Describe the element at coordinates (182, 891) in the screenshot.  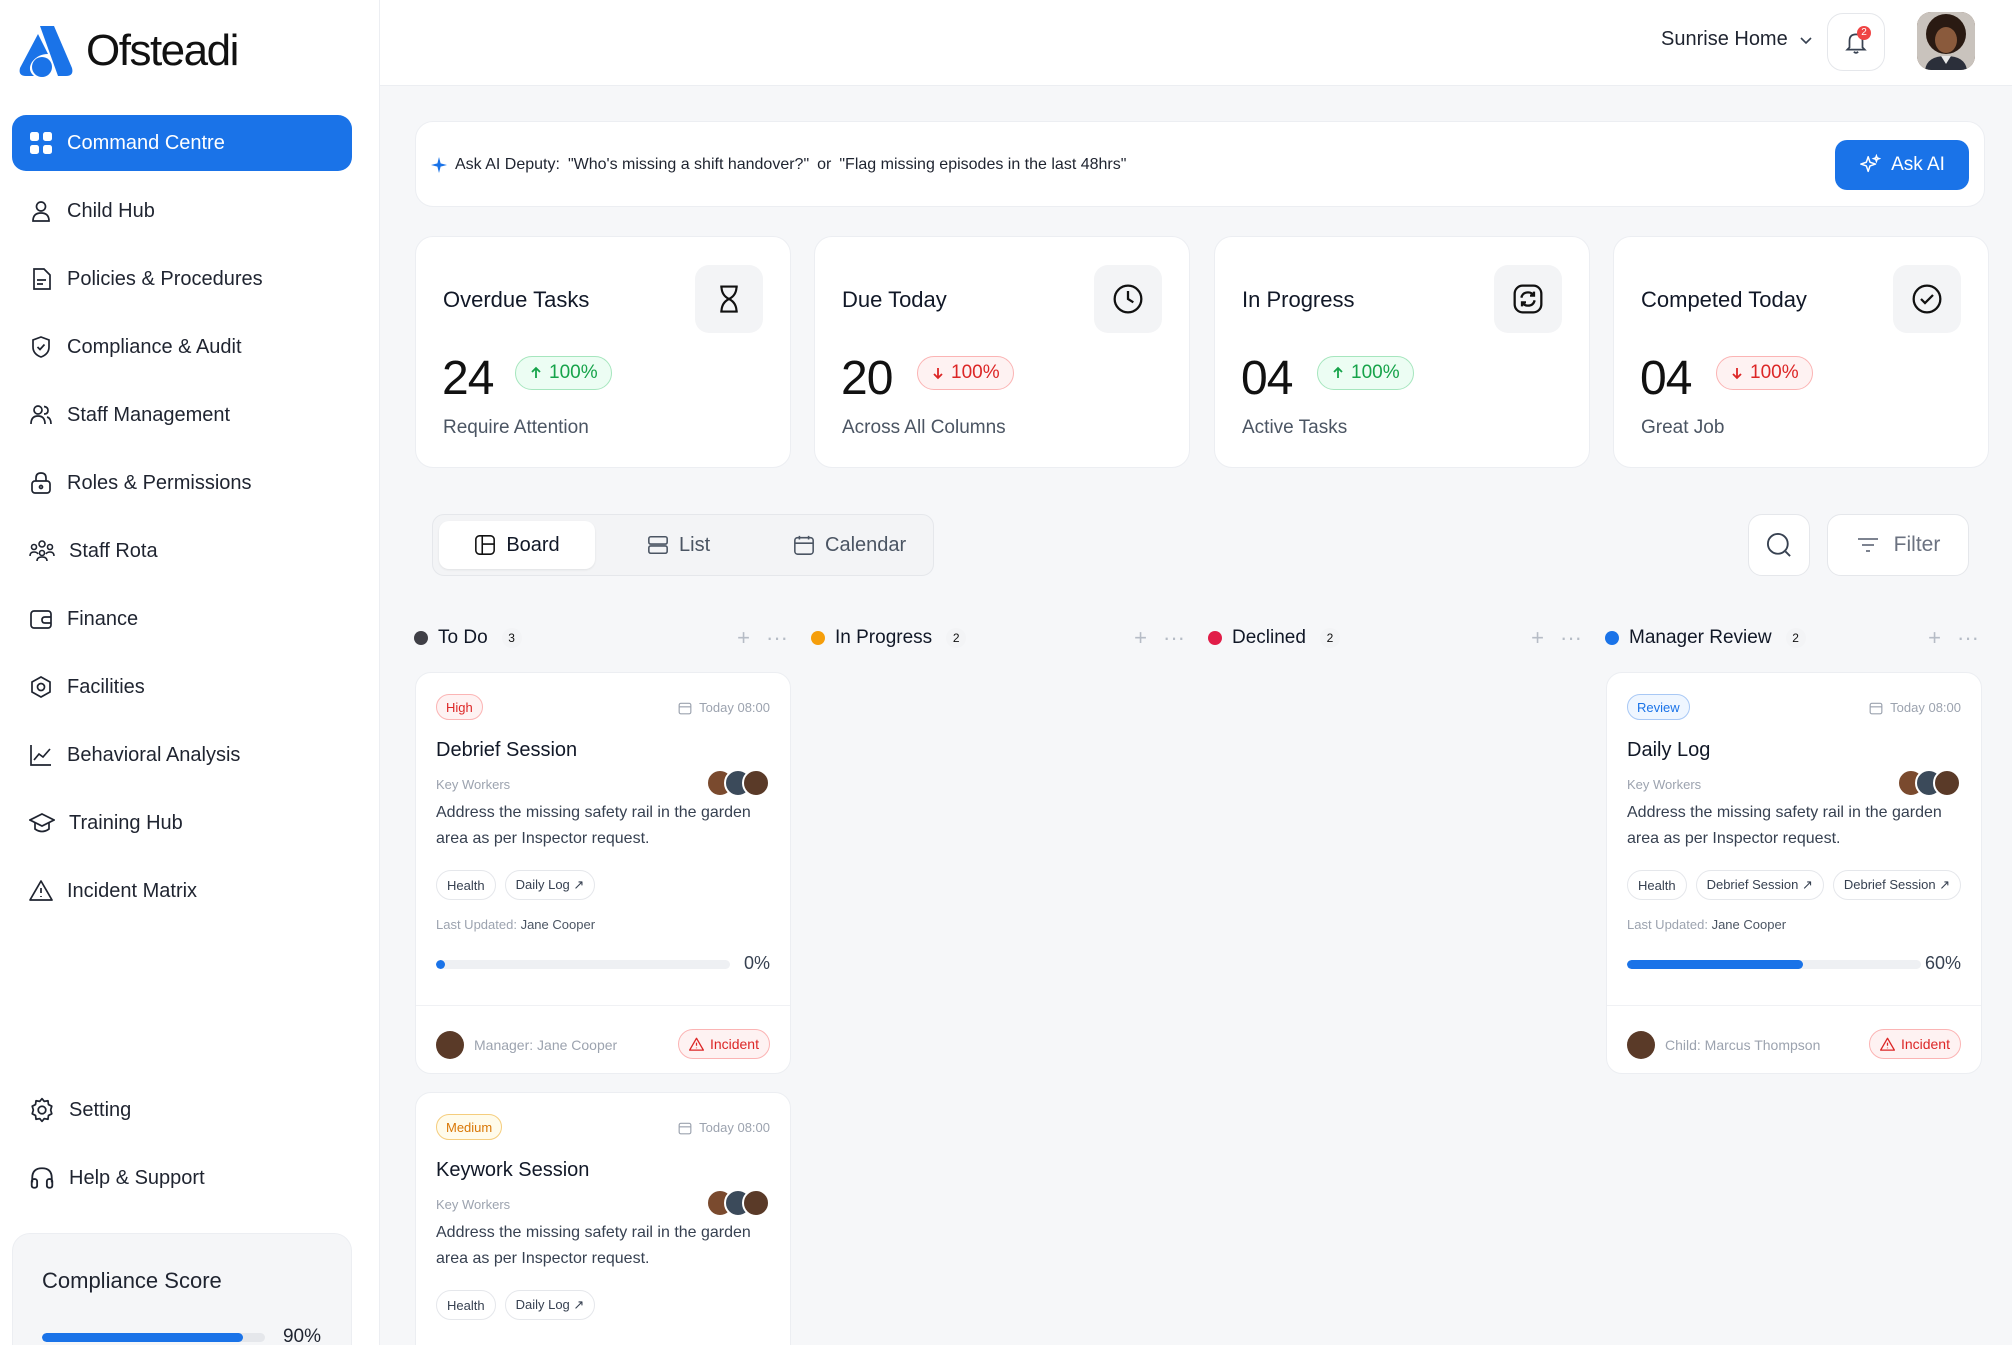
I see `nav-item-incident-matrix: Incident Matrix` at that location.